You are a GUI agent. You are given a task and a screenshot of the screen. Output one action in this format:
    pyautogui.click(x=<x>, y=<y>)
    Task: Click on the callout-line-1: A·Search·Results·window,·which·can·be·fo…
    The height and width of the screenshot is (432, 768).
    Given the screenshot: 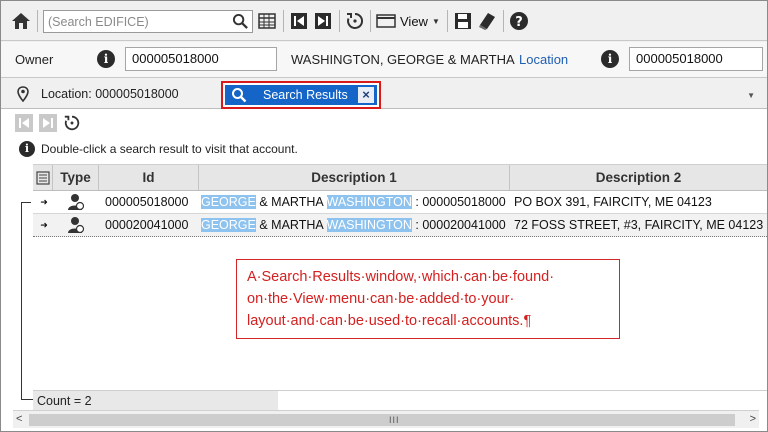 What is the action you would take?
    pyautogui.click(x=401, y=277)
    